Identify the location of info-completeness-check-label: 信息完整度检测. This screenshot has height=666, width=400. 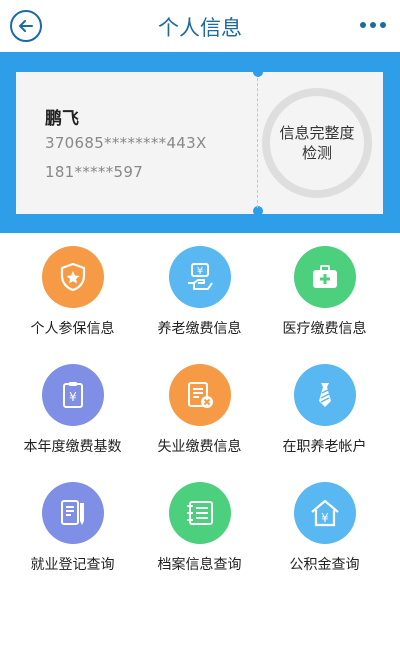
(317, 143).